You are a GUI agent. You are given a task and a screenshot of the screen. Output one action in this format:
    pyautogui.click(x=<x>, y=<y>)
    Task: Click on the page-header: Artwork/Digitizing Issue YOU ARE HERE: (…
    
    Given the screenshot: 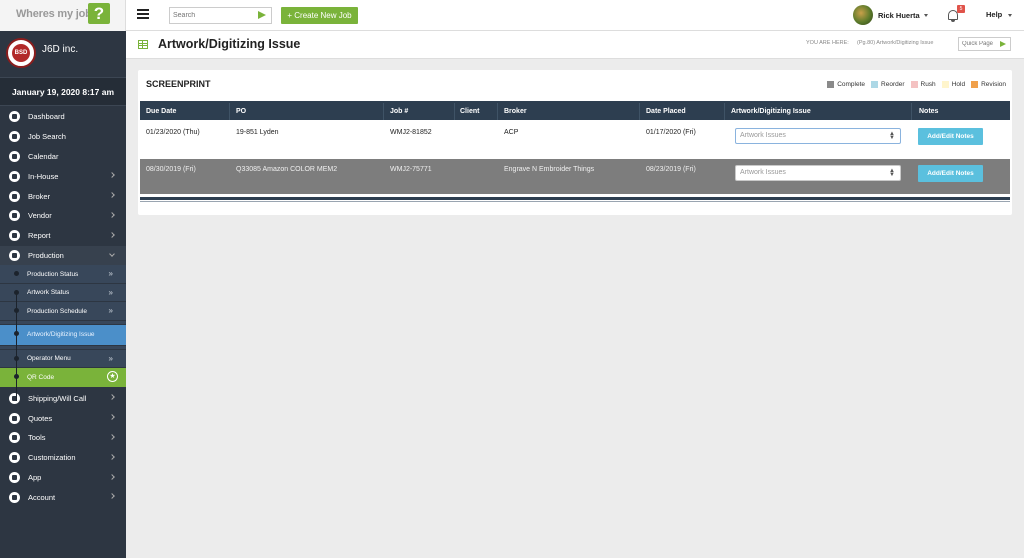 What is the action you would take?
    pyautogui.click(x=575, y=45)
    